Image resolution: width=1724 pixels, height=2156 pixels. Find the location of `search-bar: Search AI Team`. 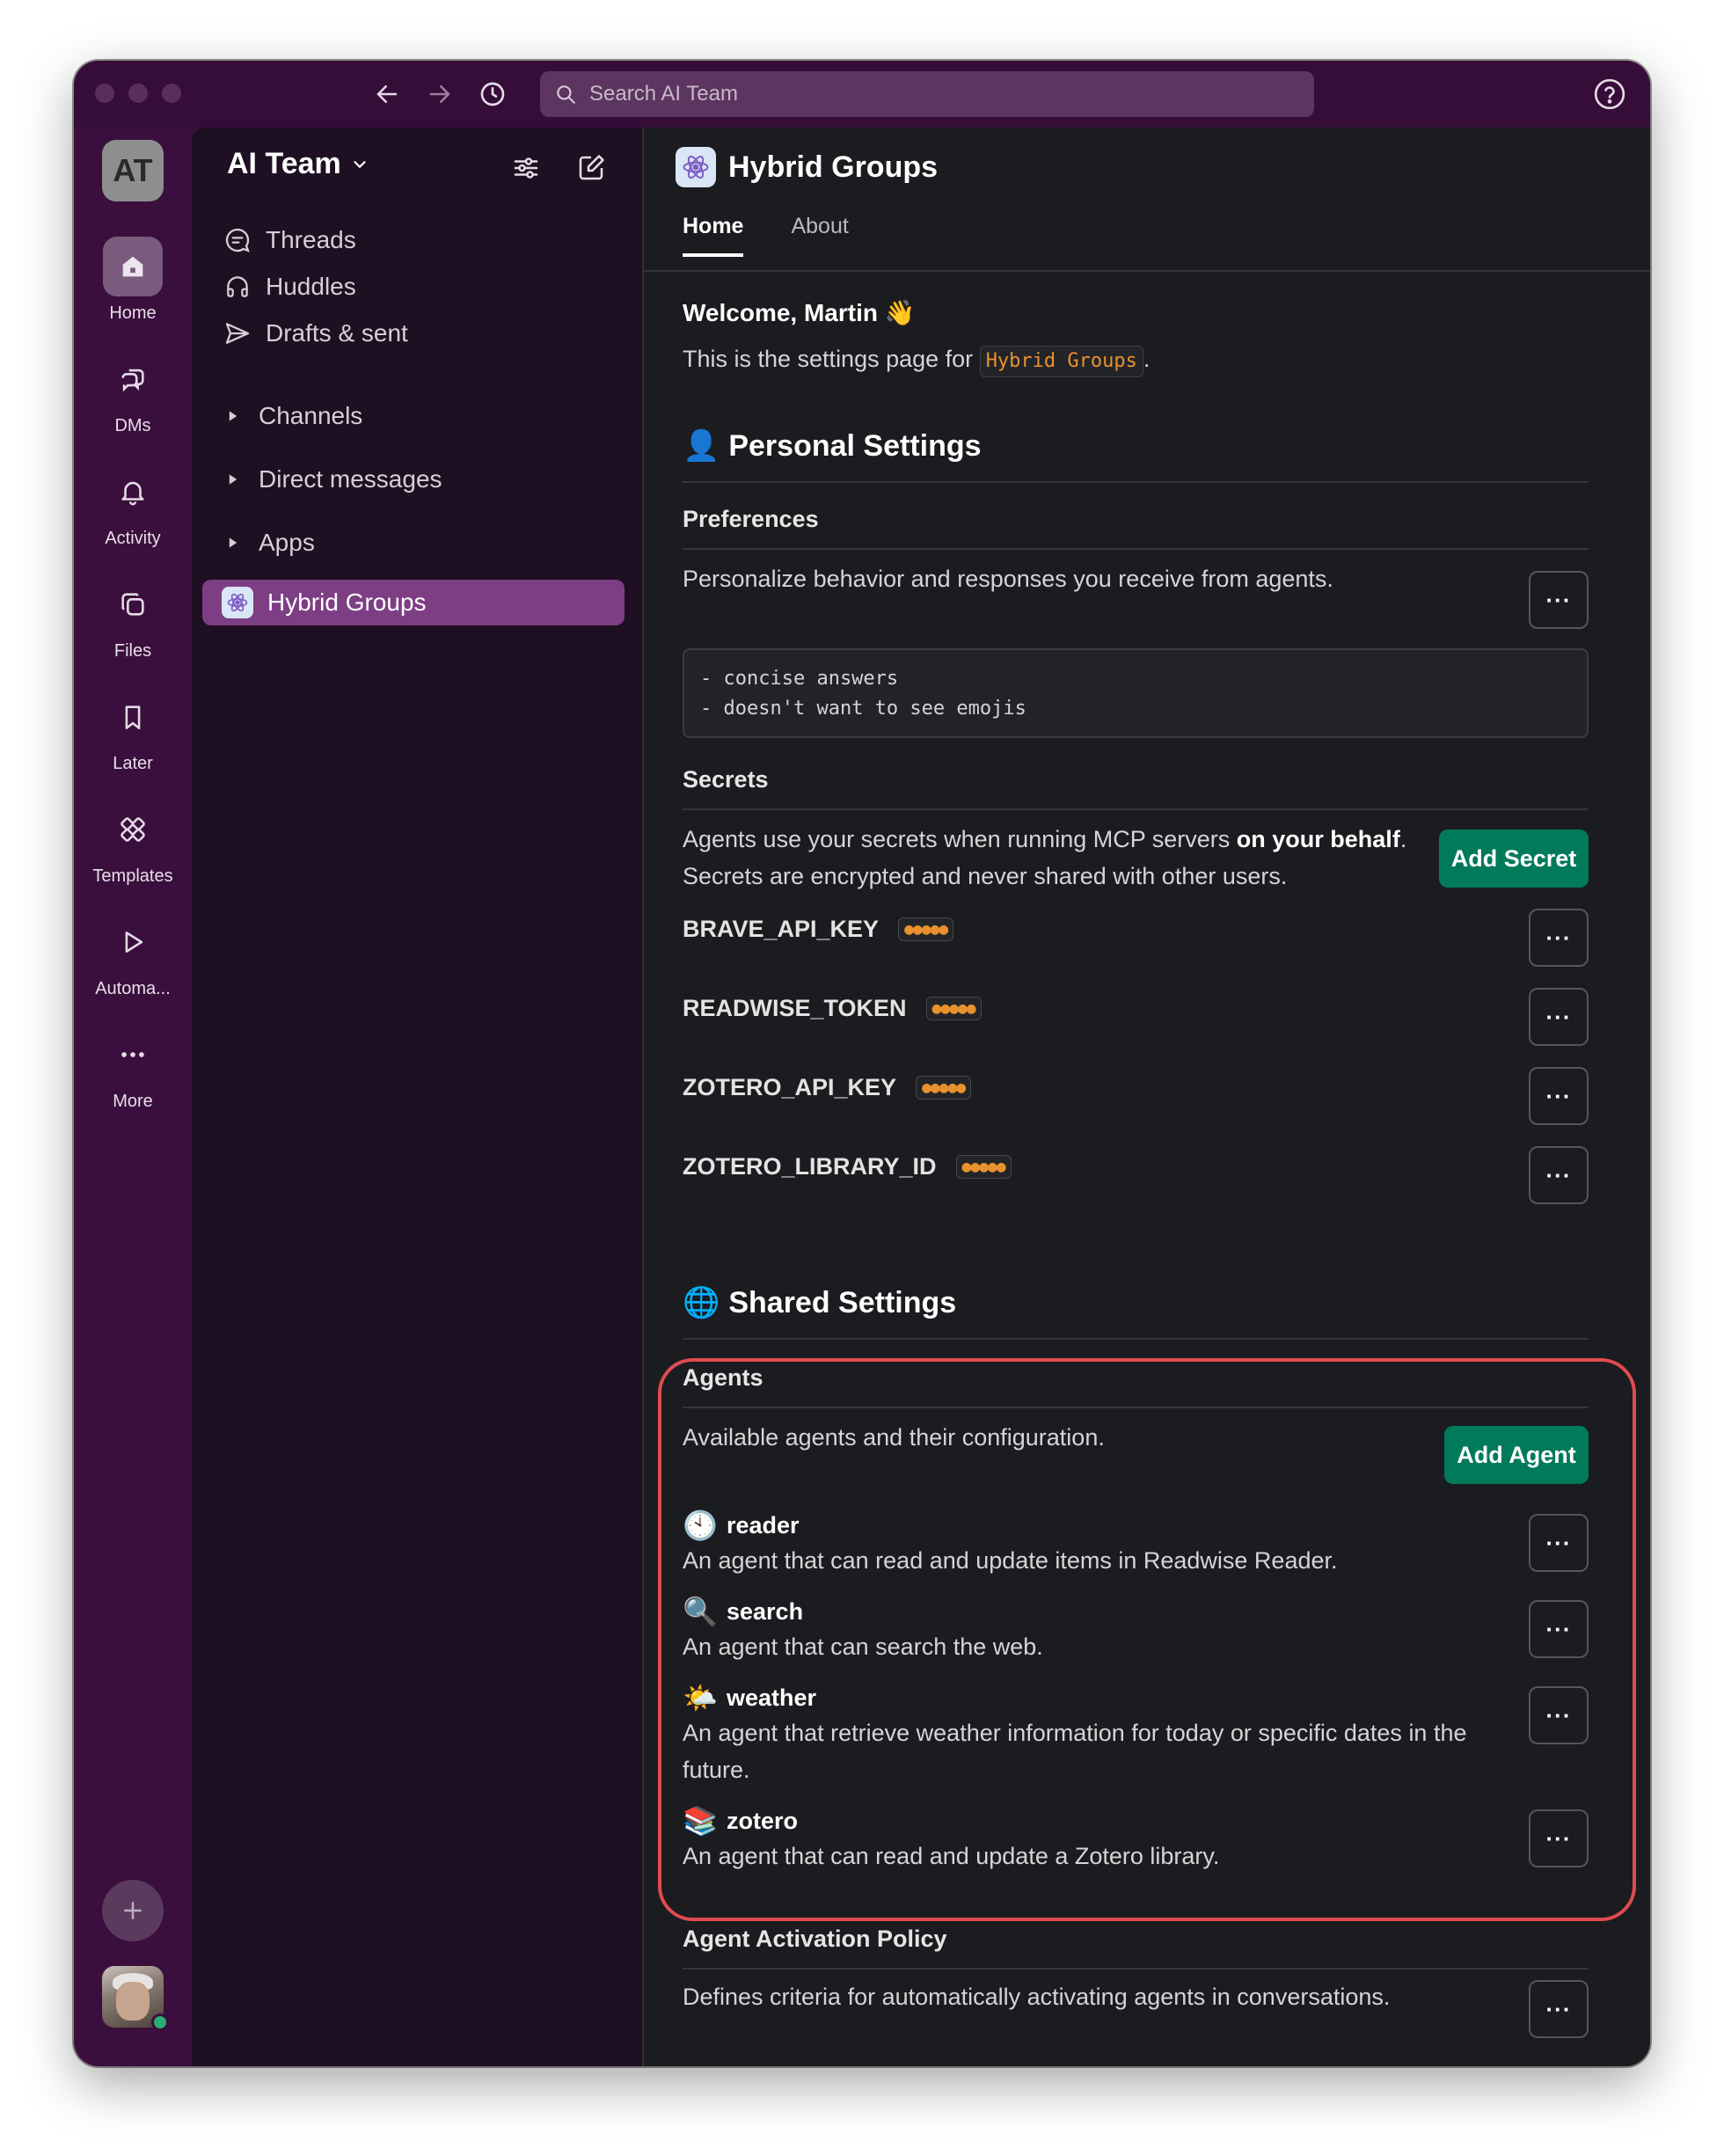

search-bar: Search AI Team is located at coordinates (927, 94).